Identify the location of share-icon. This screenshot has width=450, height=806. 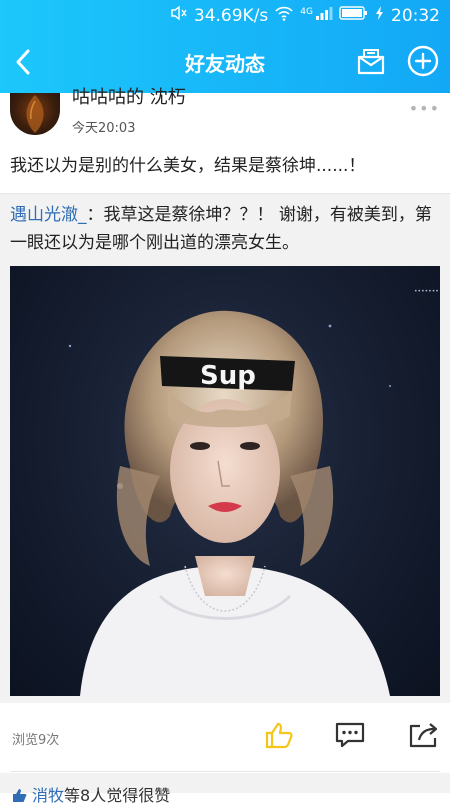
(423, 735).